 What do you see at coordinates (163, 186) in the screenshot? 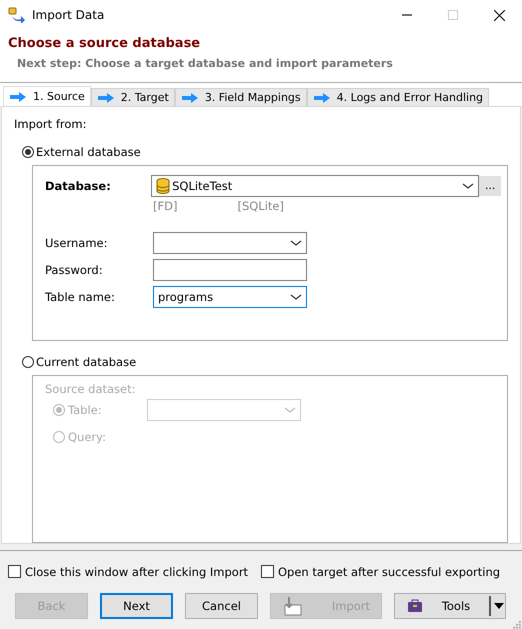
I see `database-icon` at bounding box center [163, 186].